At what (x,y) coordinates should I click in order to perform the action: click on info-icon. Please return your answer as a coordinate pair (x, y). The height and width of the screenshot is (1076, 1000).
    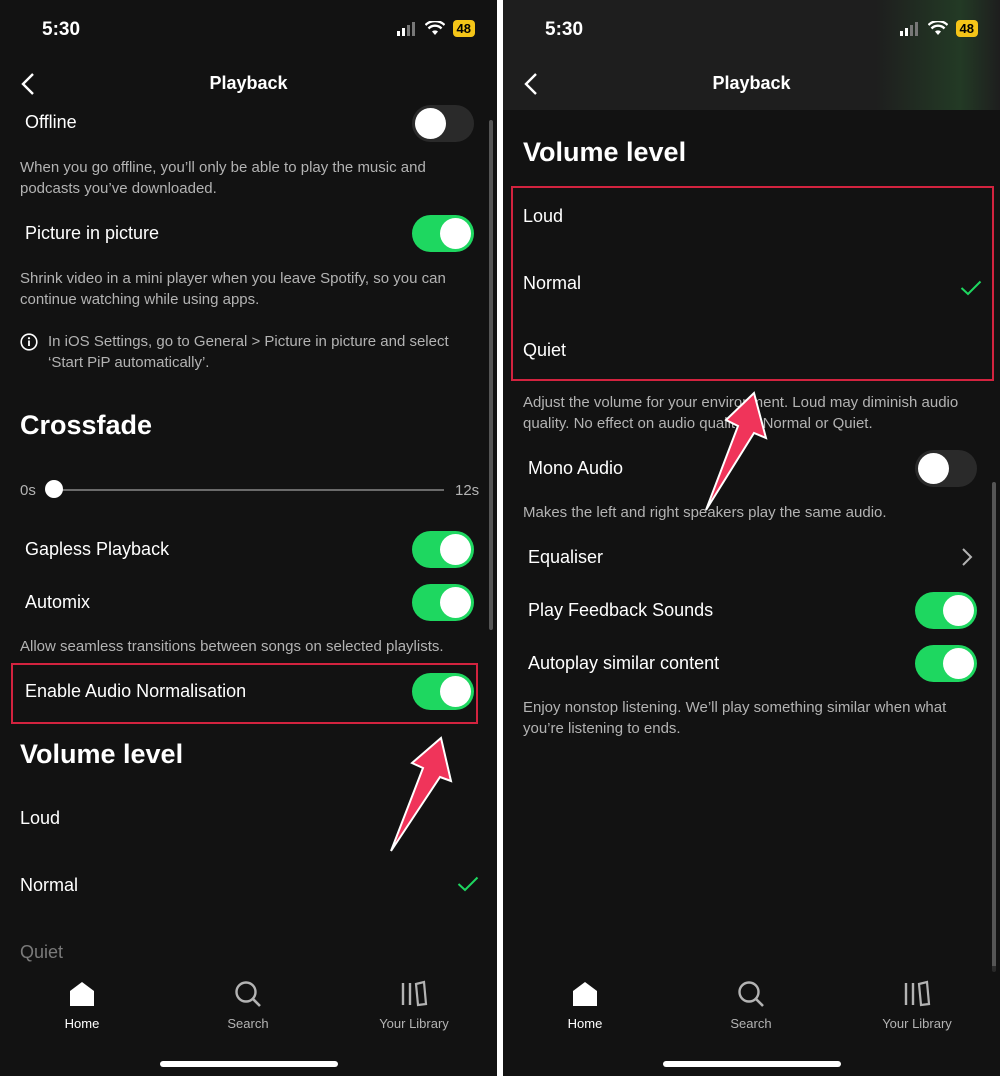
    Looking at the image, I should click on (29, 344).